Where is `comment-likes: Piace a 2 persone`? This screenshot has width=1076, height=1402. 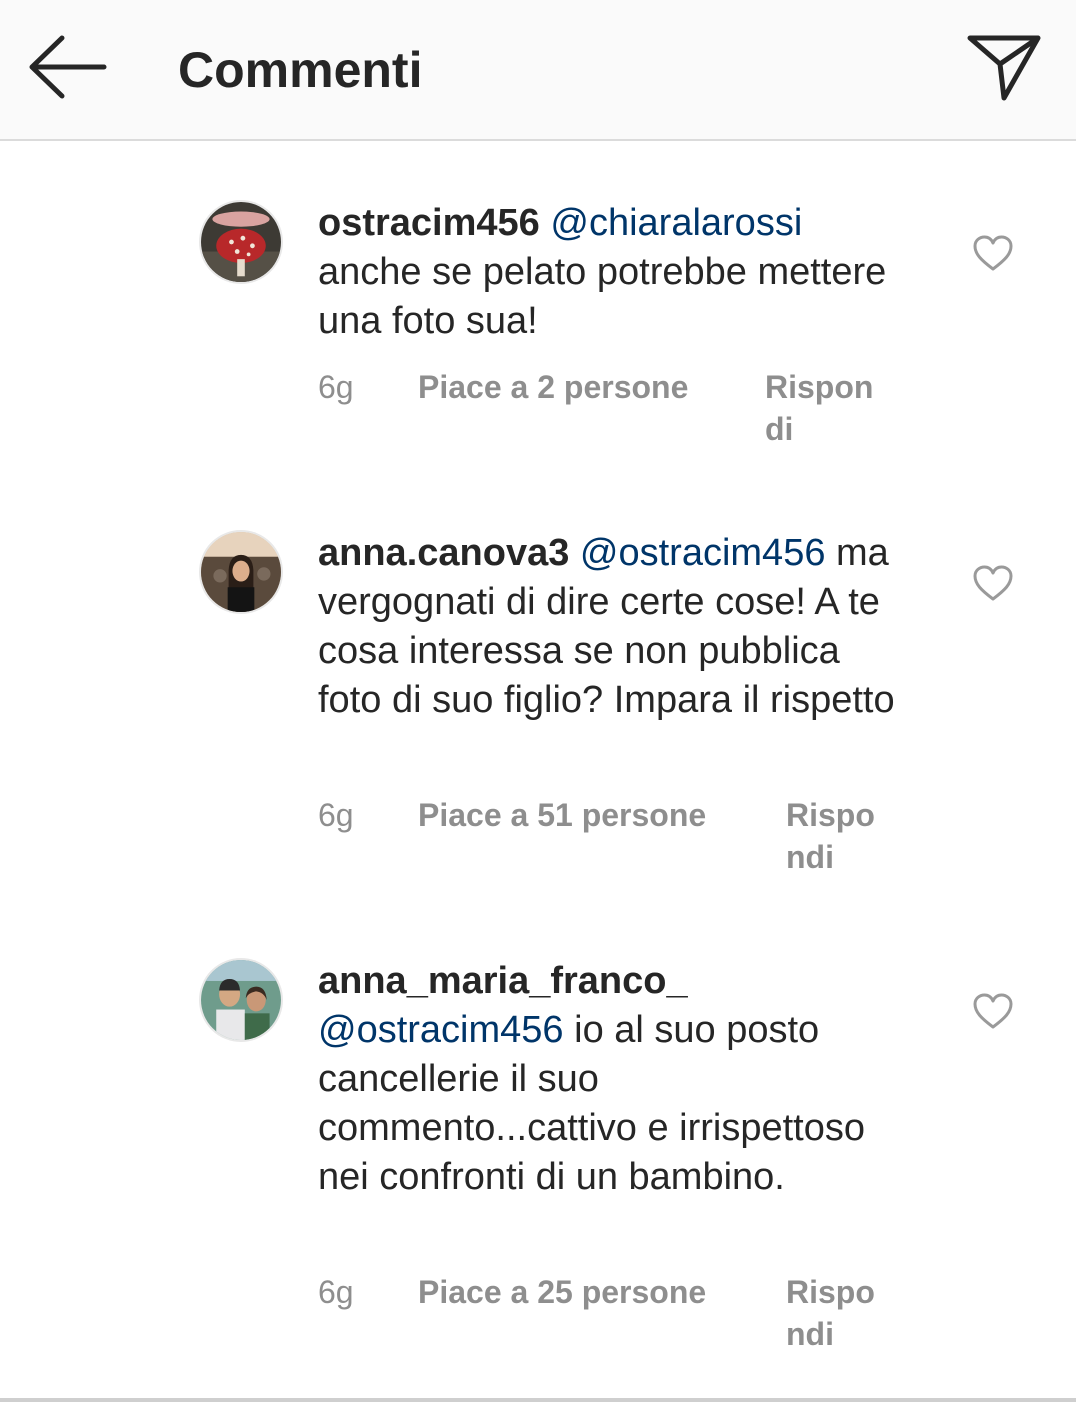 comment-likes: Piace a 2 persone is located at coordinates (553, 387).